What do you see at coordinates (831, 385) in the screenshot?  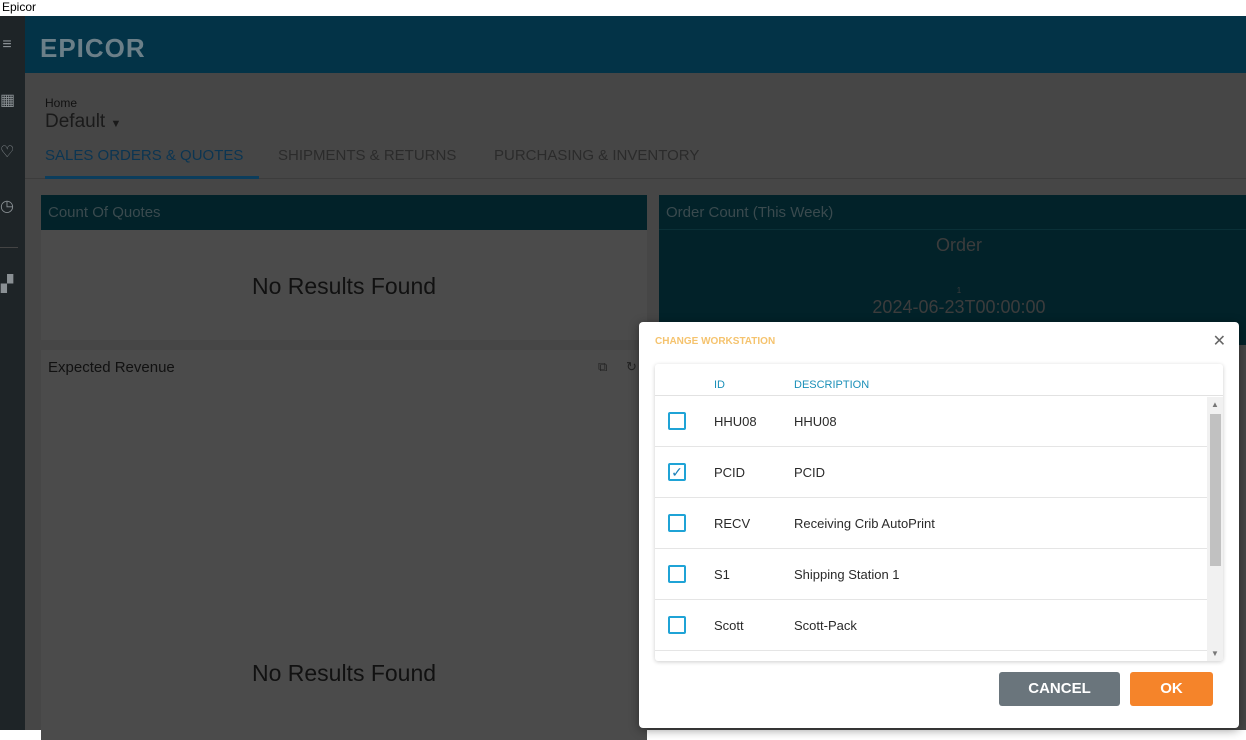 I see `column-header-description: DESCRIPTION` at bounding box center [831, 385].